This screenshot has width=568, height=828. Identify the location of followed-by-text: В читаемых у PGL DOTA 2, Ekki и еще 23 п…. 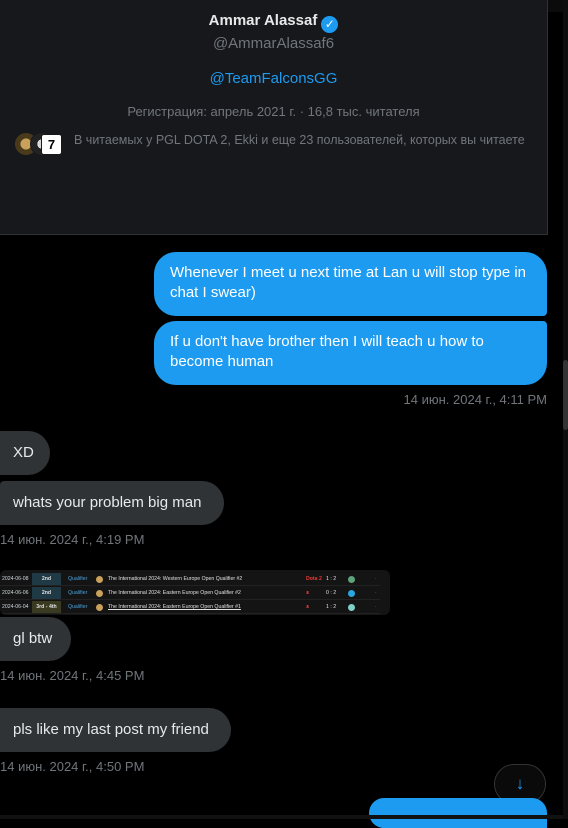
(299, 140).